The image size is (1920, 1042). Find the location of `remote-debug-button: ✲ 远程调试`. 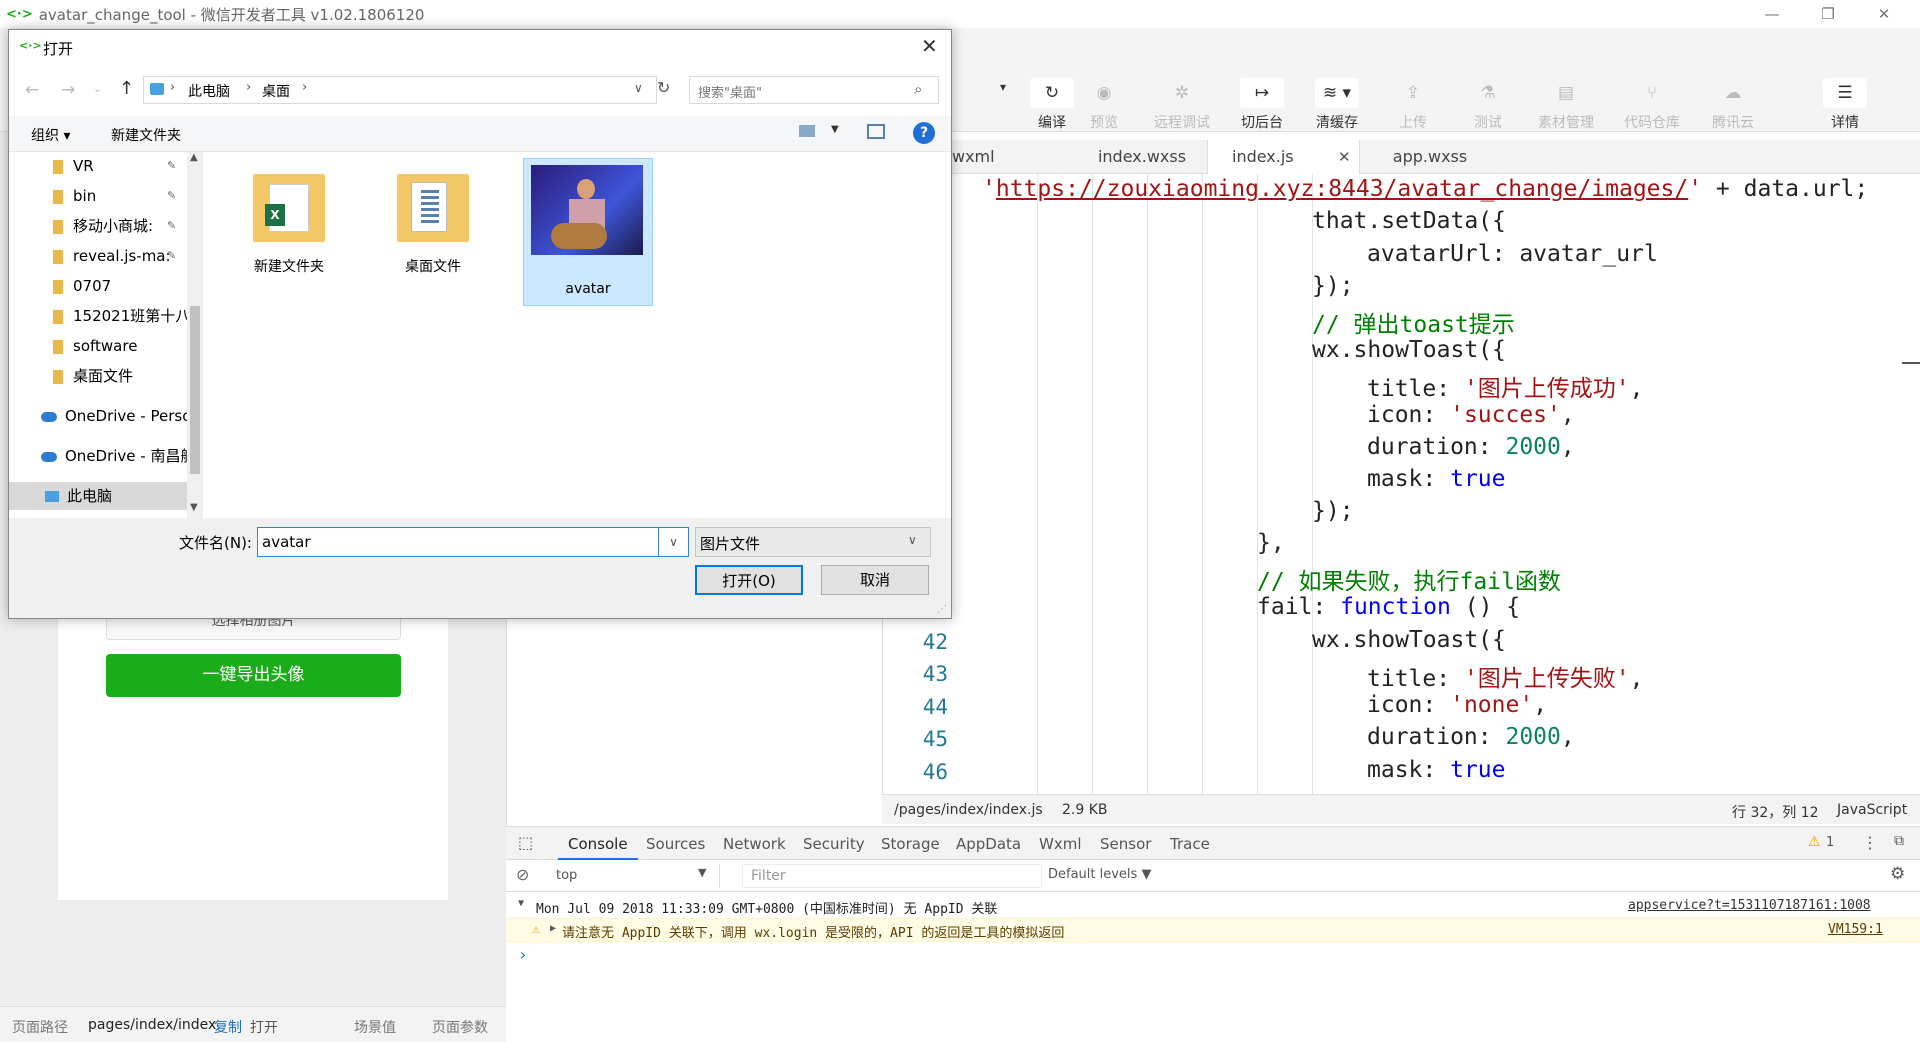

remote-debug-button: ✲ 远程调试 is located at coordinates (1182, 105).